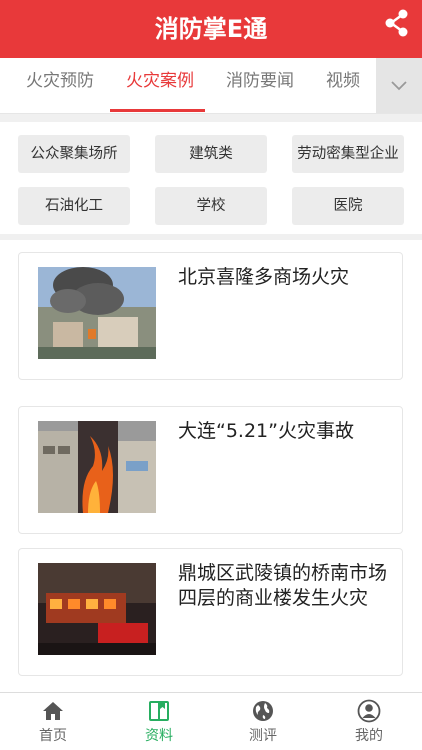  I want to click on user-icon, so click(369, 711).